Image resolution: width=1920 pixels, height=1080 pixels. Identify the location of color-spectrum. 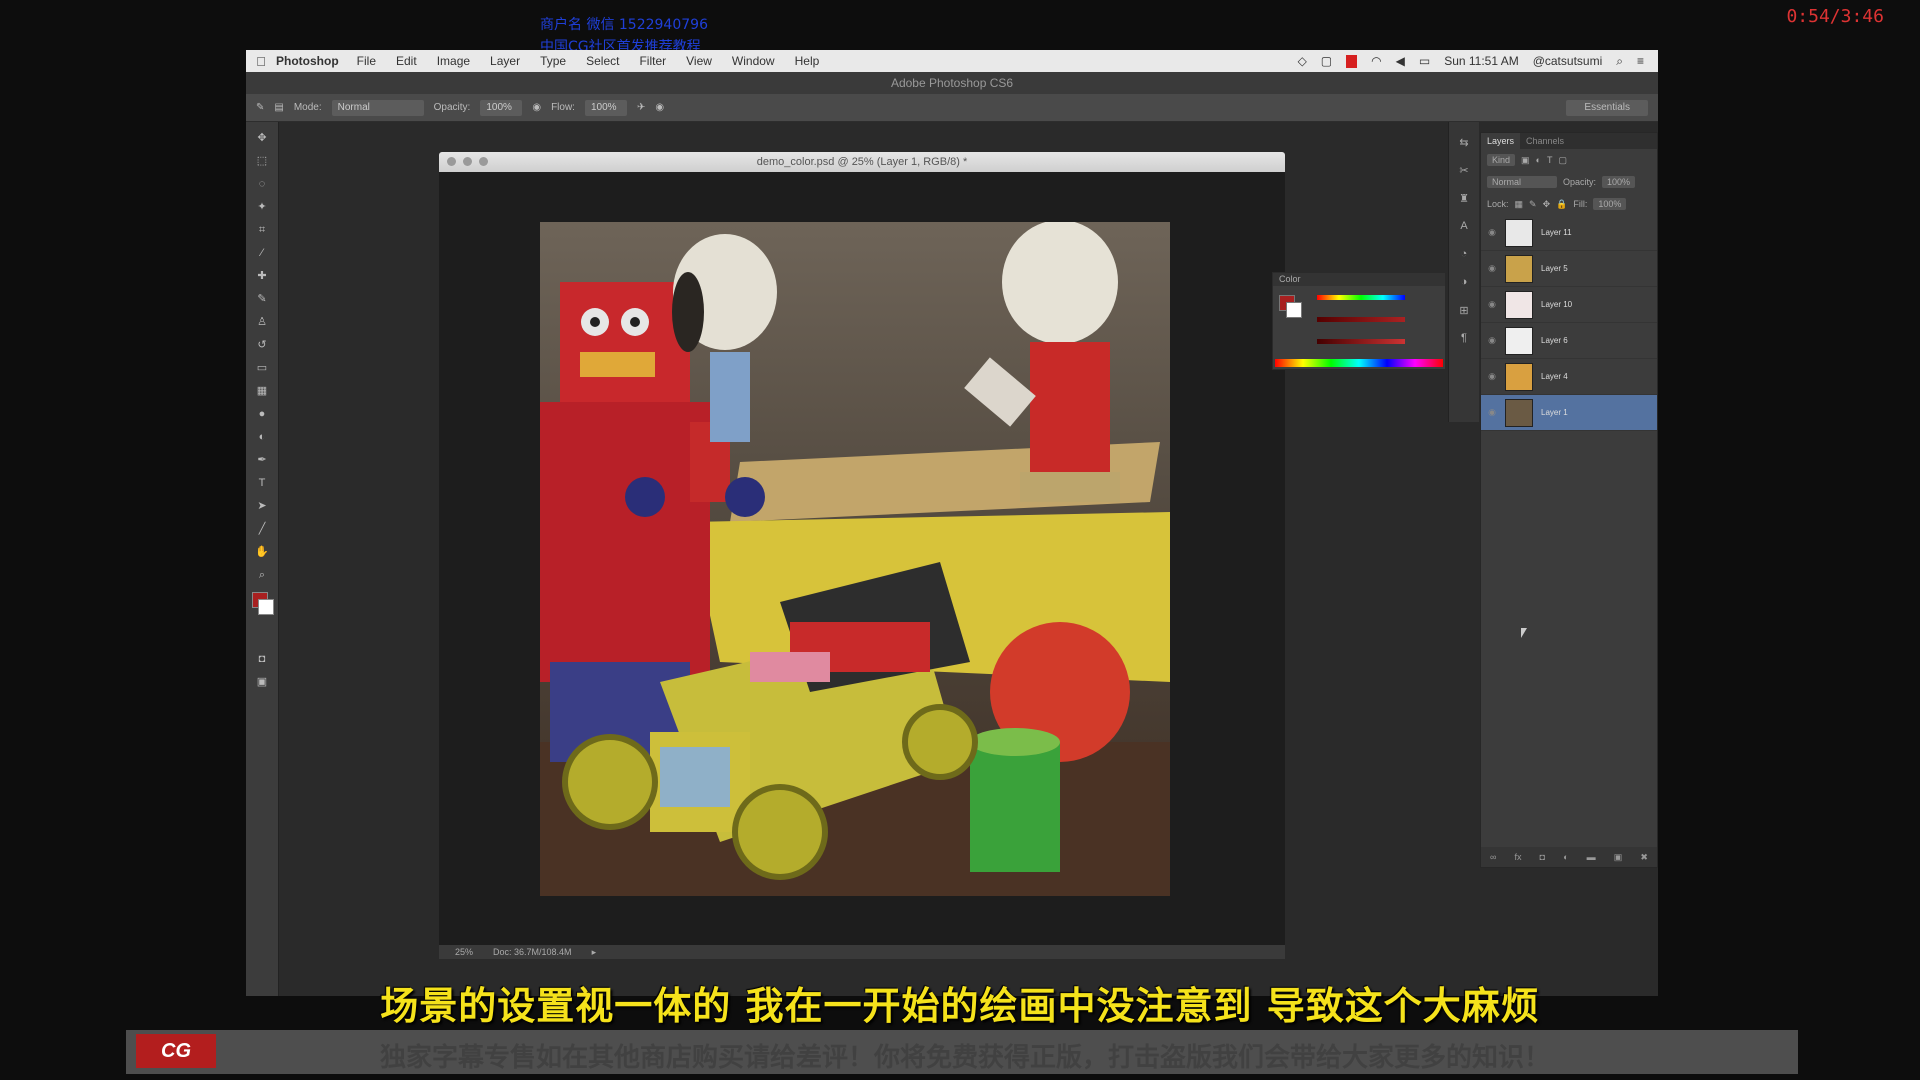
(1359, 363).